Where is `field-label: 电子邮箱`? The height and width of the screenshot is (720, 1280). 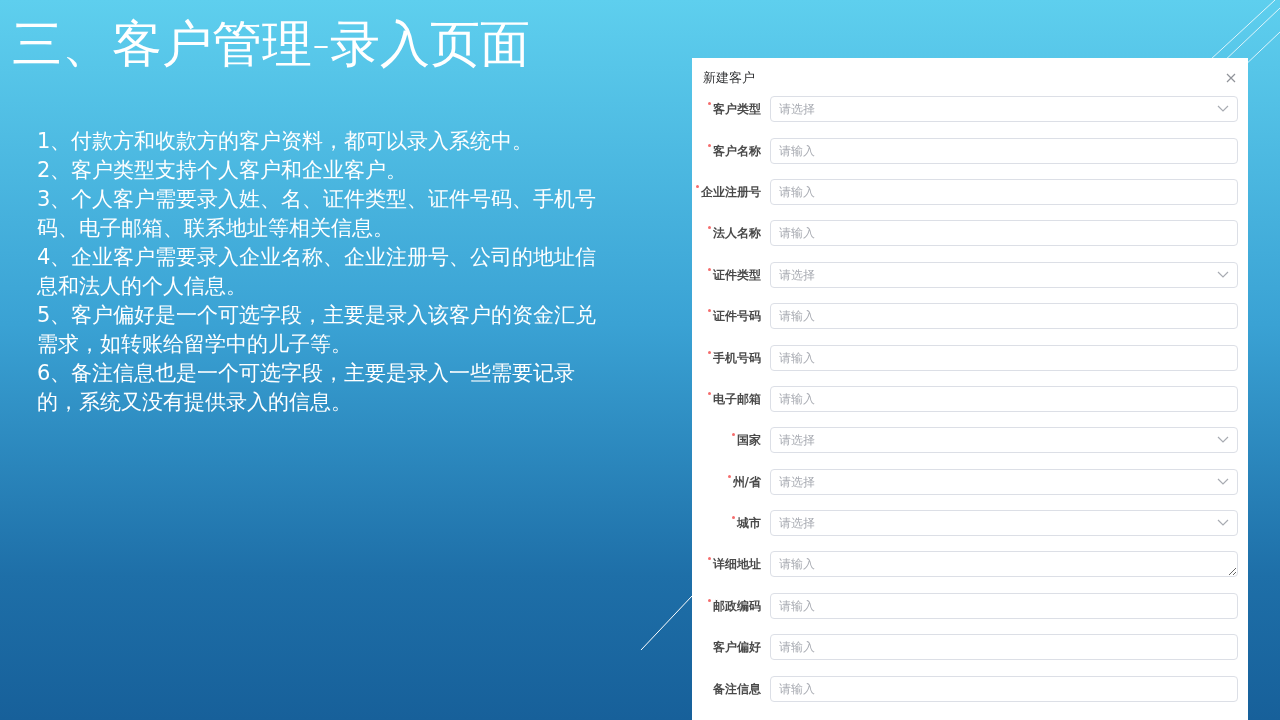 field-label: 电子邮箱 is located at coordinates (737, 399).